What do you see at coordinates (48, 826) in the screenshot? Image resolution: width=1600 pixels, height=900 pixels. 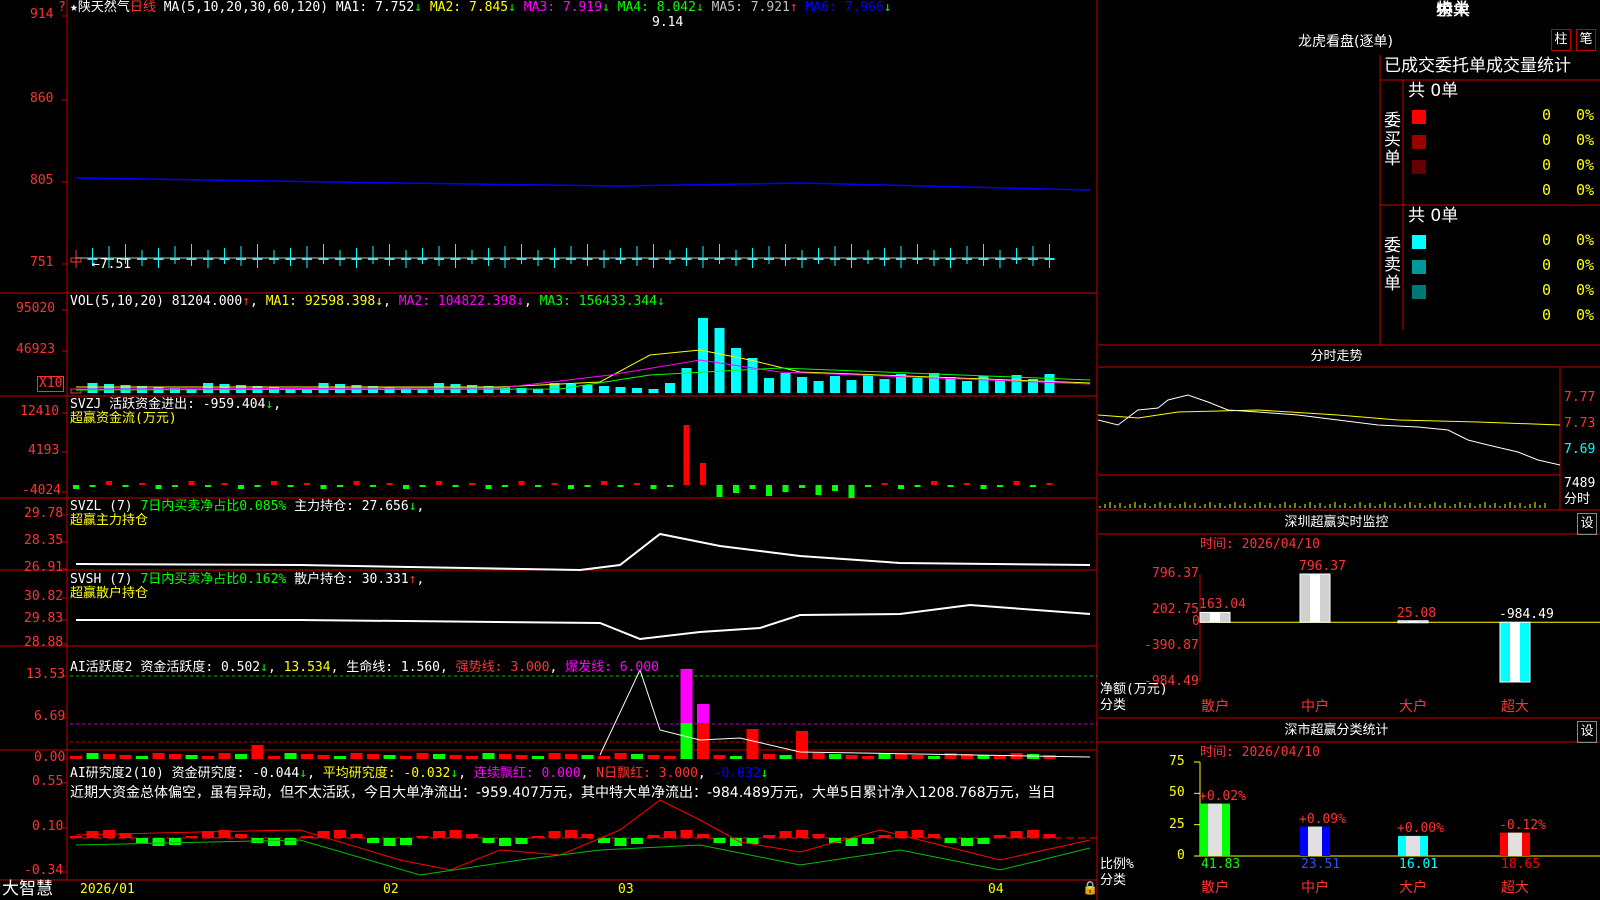 I see `ai2-ytick: 0.10` at bounding box center [48, 826].